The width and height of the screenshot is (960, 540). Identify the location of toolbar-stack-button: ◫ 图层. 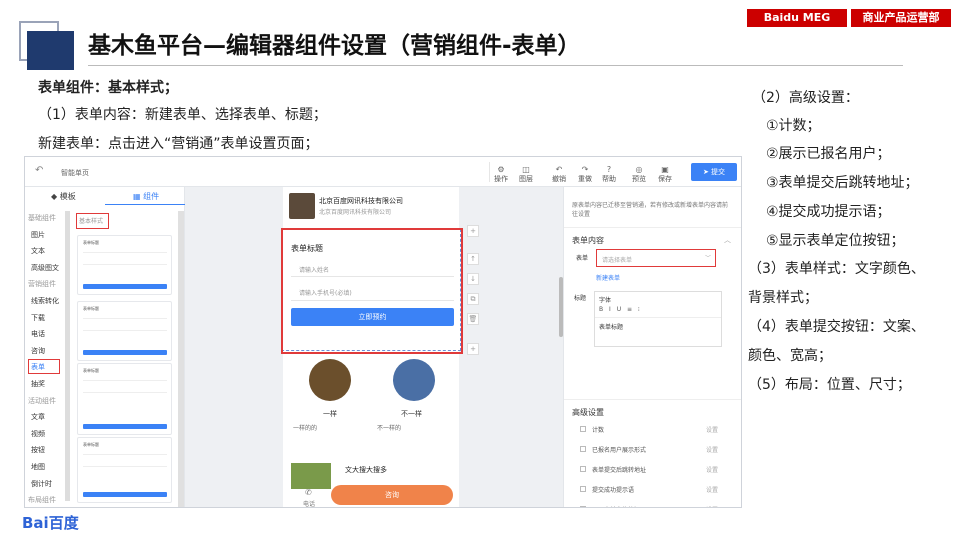
(526, 174).